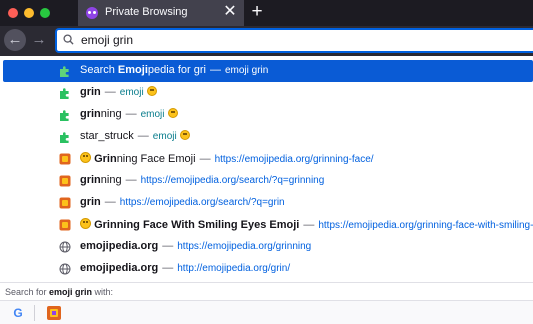  I want to click on result-title: star_struck, so click(107, 136).